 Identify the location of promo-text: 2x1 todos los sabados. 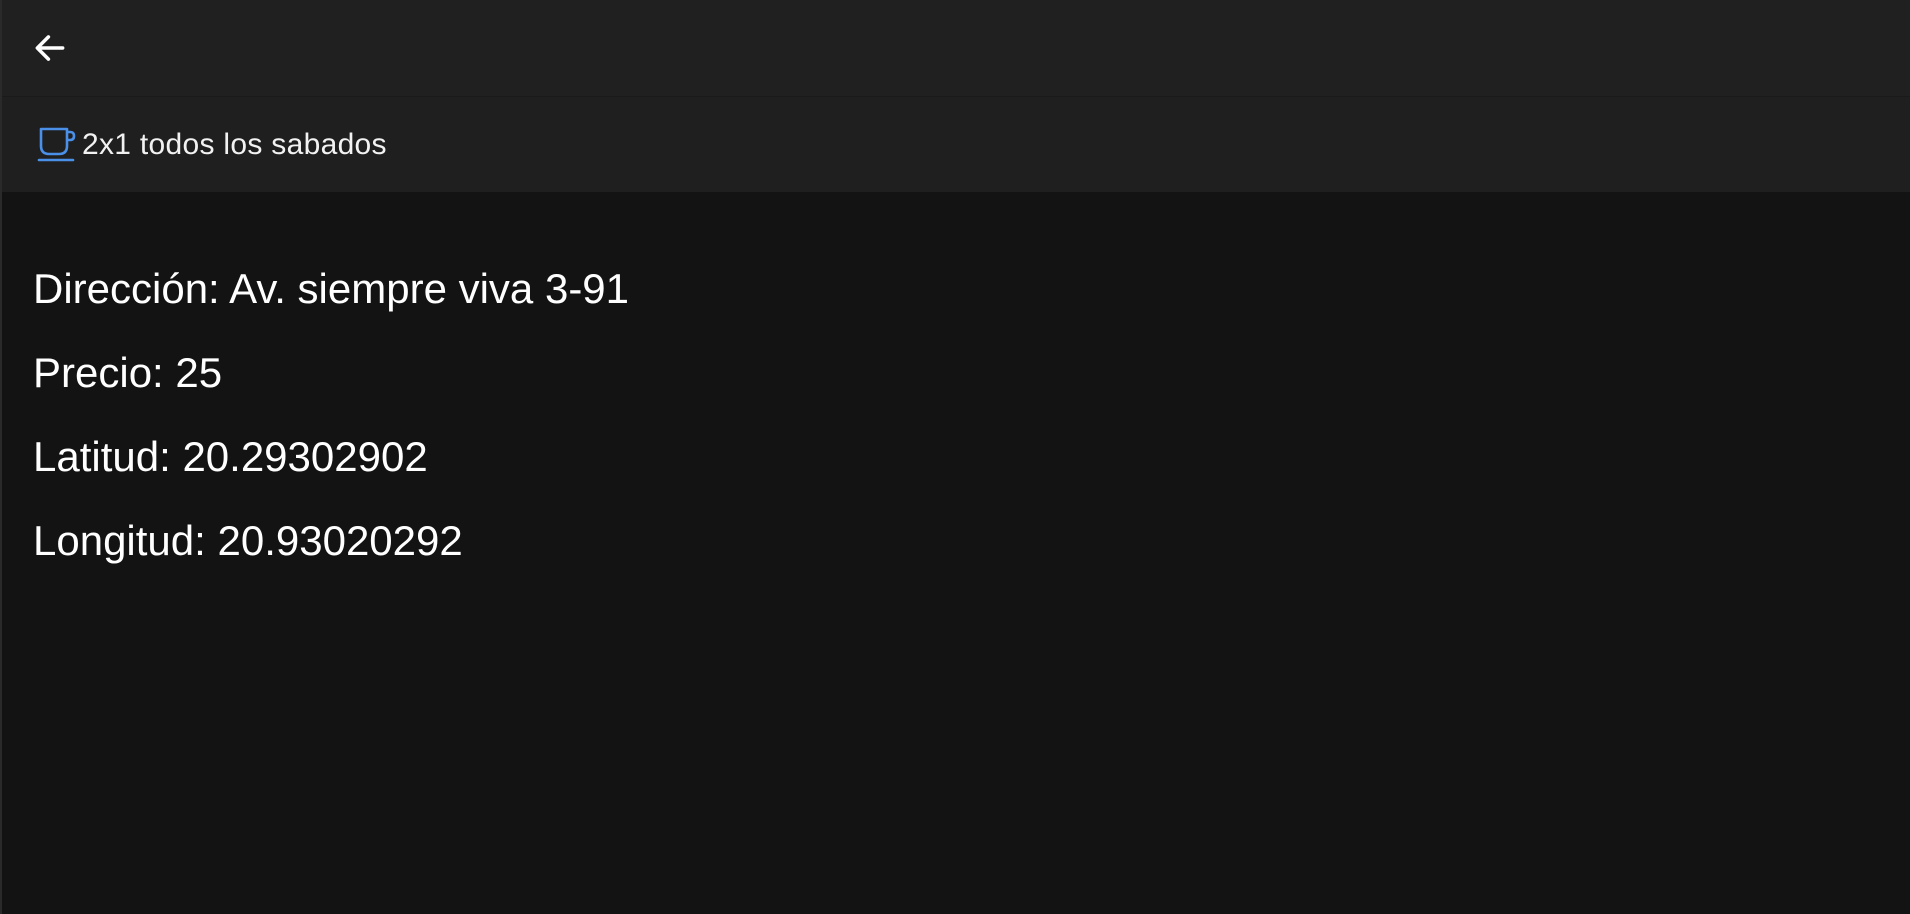
(234, 144).